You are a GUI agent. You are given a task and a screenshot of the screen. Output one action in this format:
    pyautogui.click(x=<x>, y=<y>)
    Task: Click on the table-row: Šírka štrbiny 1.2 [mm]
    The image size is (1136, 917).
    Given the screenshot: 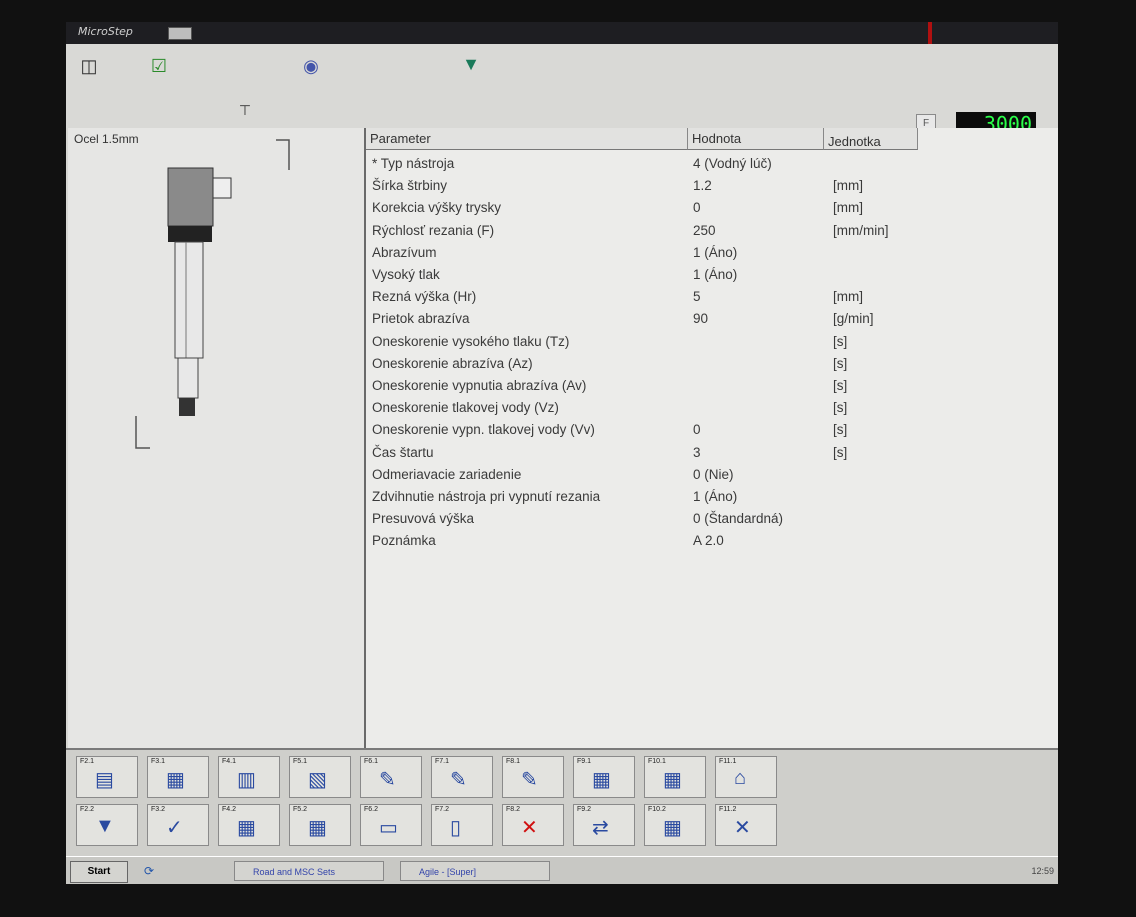 What is the action you would take?
    pyautogui.click(x=712, y=186)
    